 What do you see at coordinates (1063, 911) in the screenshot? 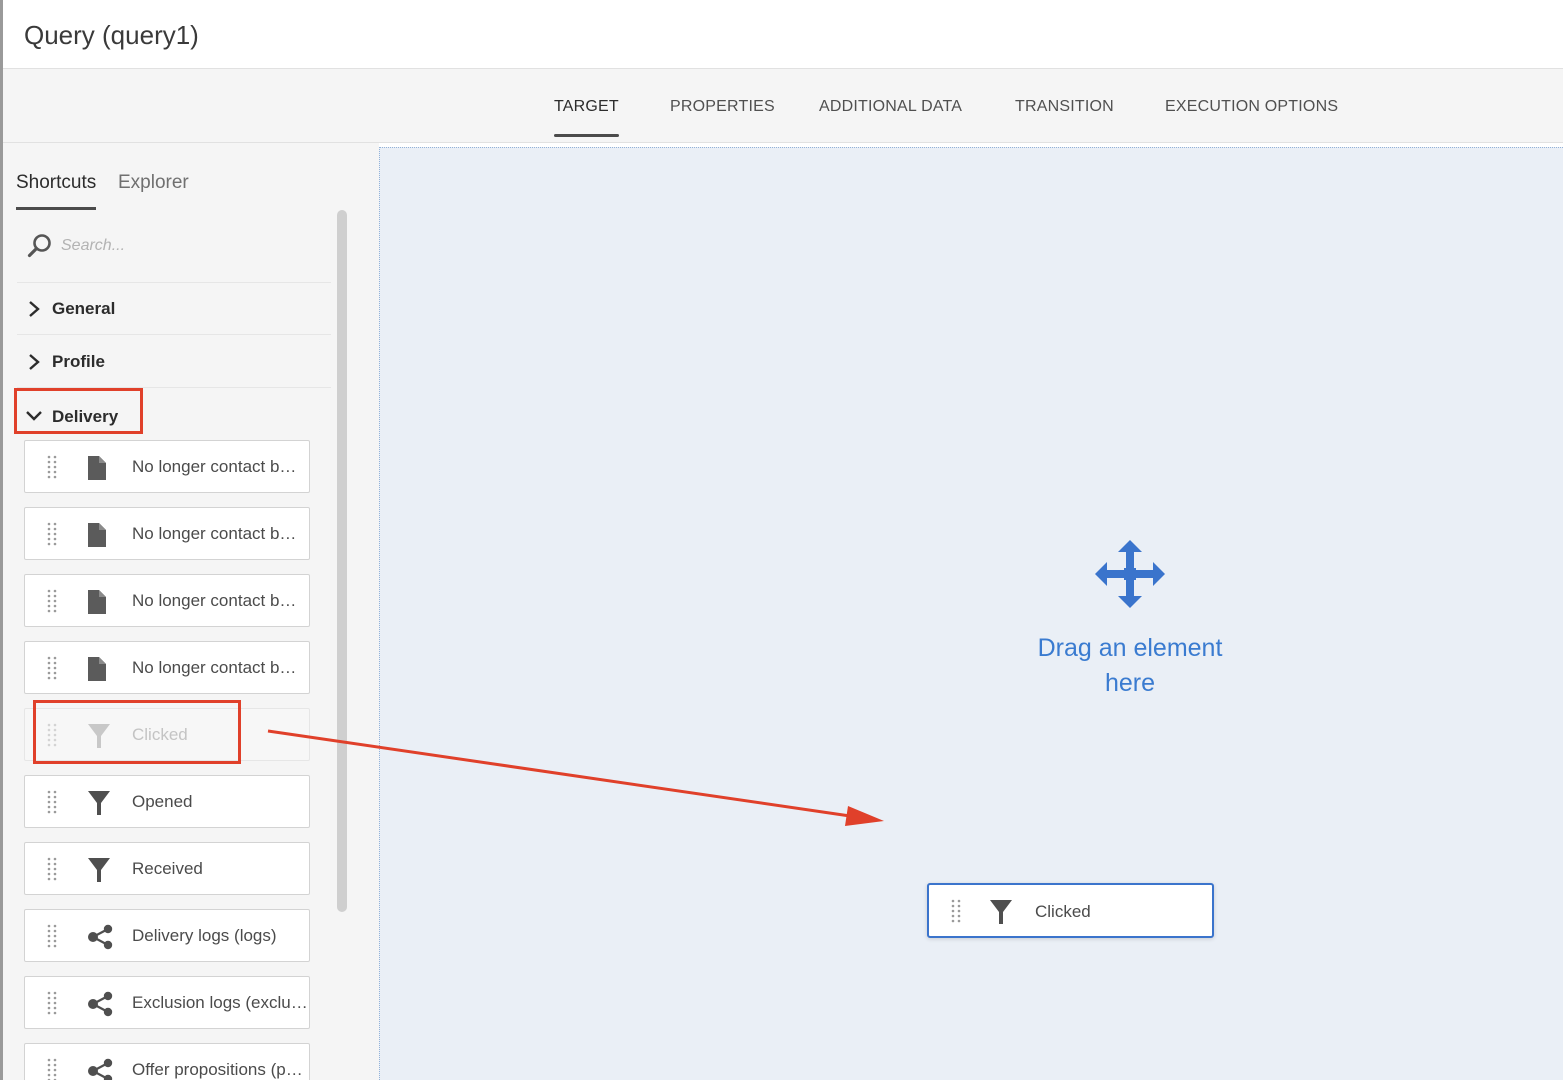
I see `item-label: Clicked` at bounding box center [1063, 911].